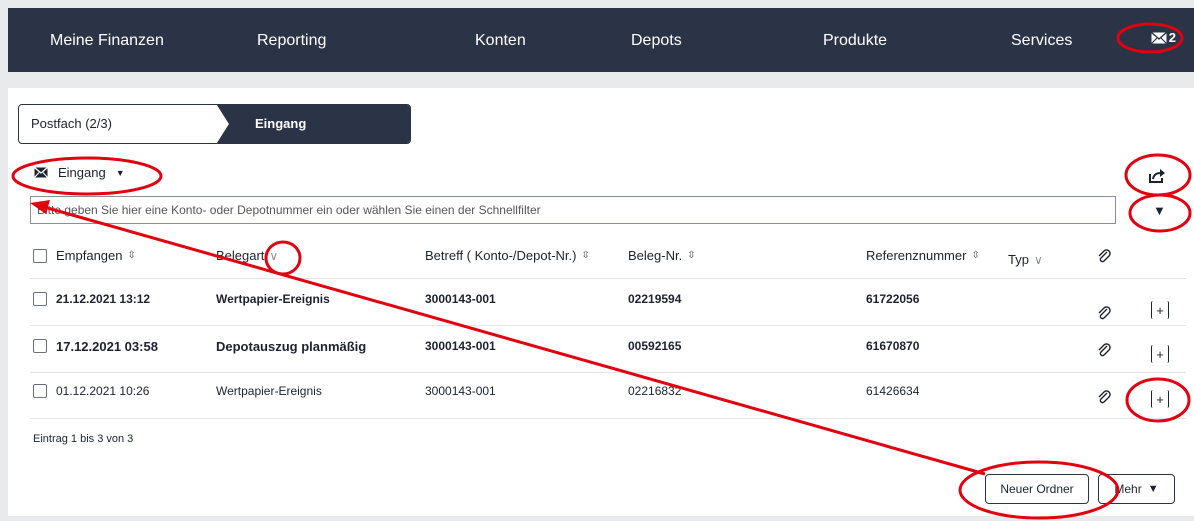 The width and height of the screenshot is (1194, 521). What do you see at coordinates (655, 346) in the screenshot?
I see `cell-beleg-nr: 00592165` at bounding box center [655, 346].